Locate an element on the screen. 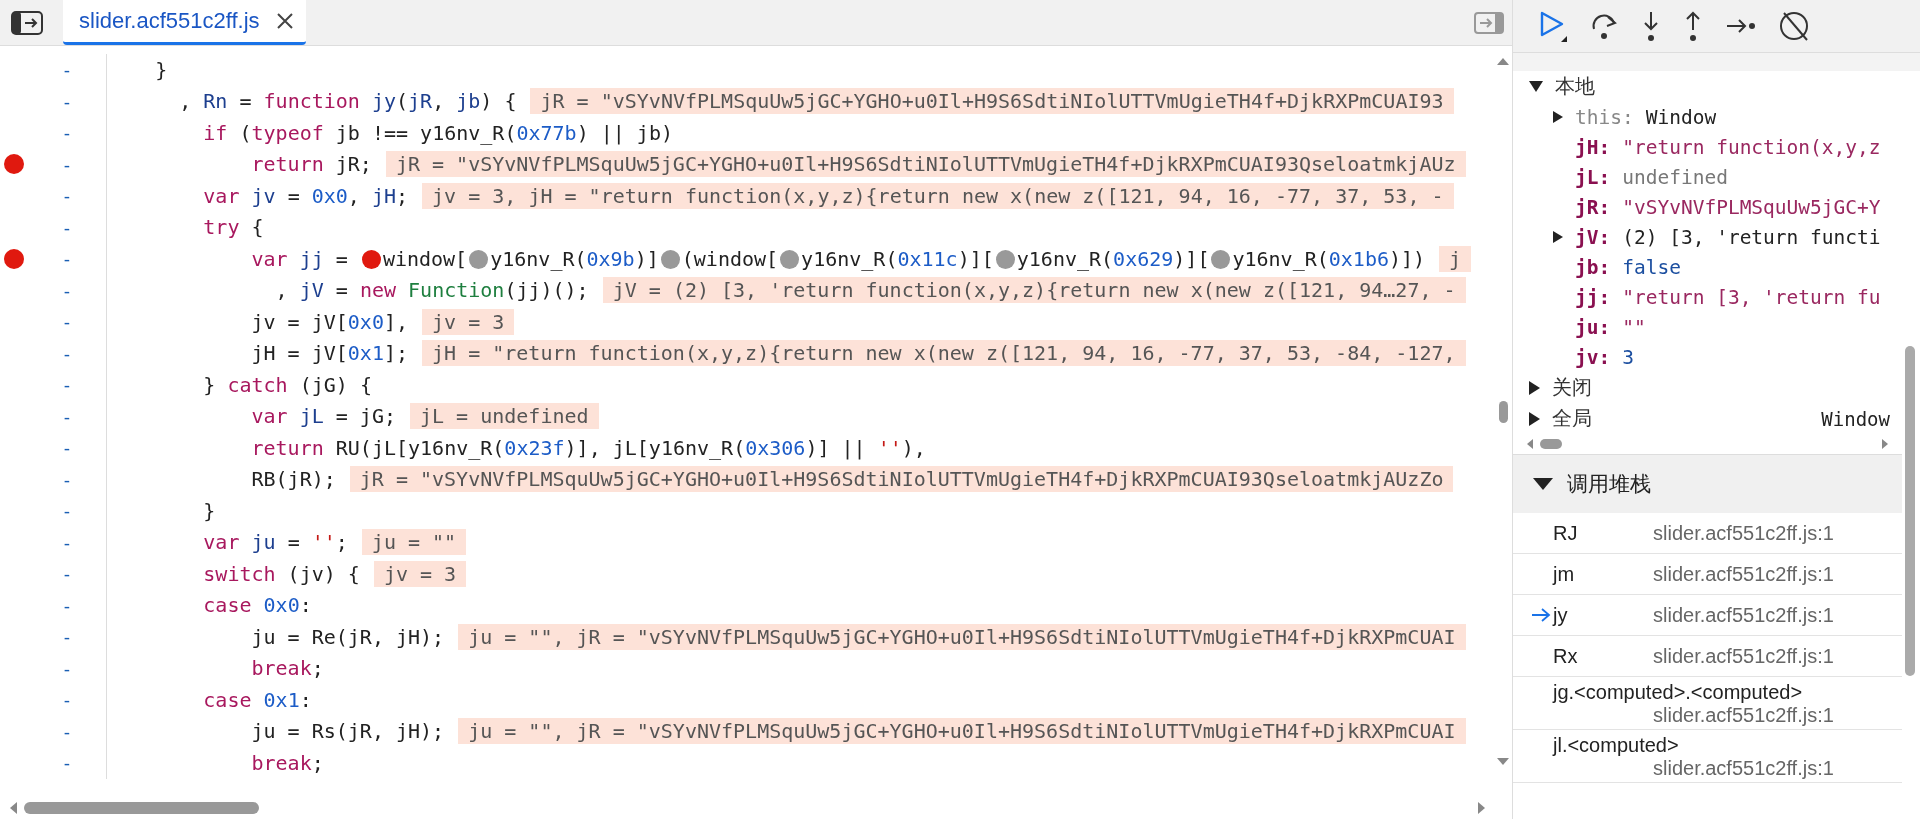  inline-value: jv = 3, jH = "return function(x,y,z){return new x(new z([121, 94, 16, -77, 37, 53, - is located at coordinates (938, 195).